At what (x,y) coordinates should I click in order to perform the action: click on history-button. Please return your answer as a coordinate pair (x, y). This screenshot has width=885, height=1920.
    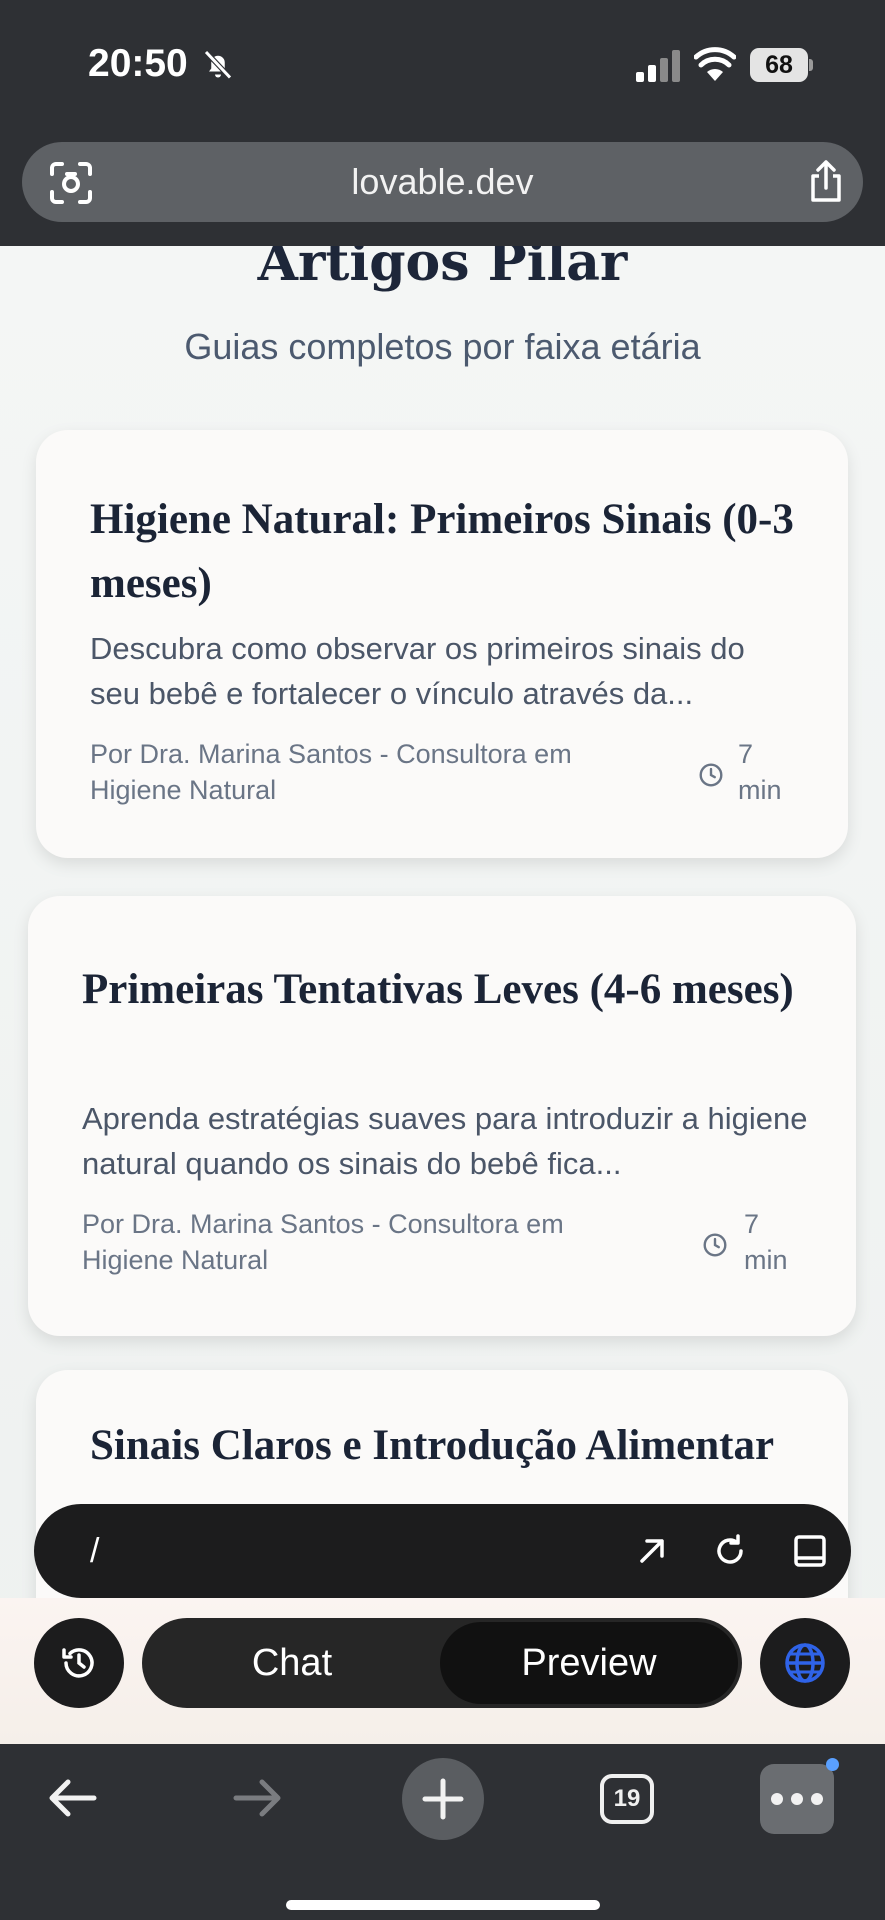
    Looking at the image, I should click on (79, 1663).